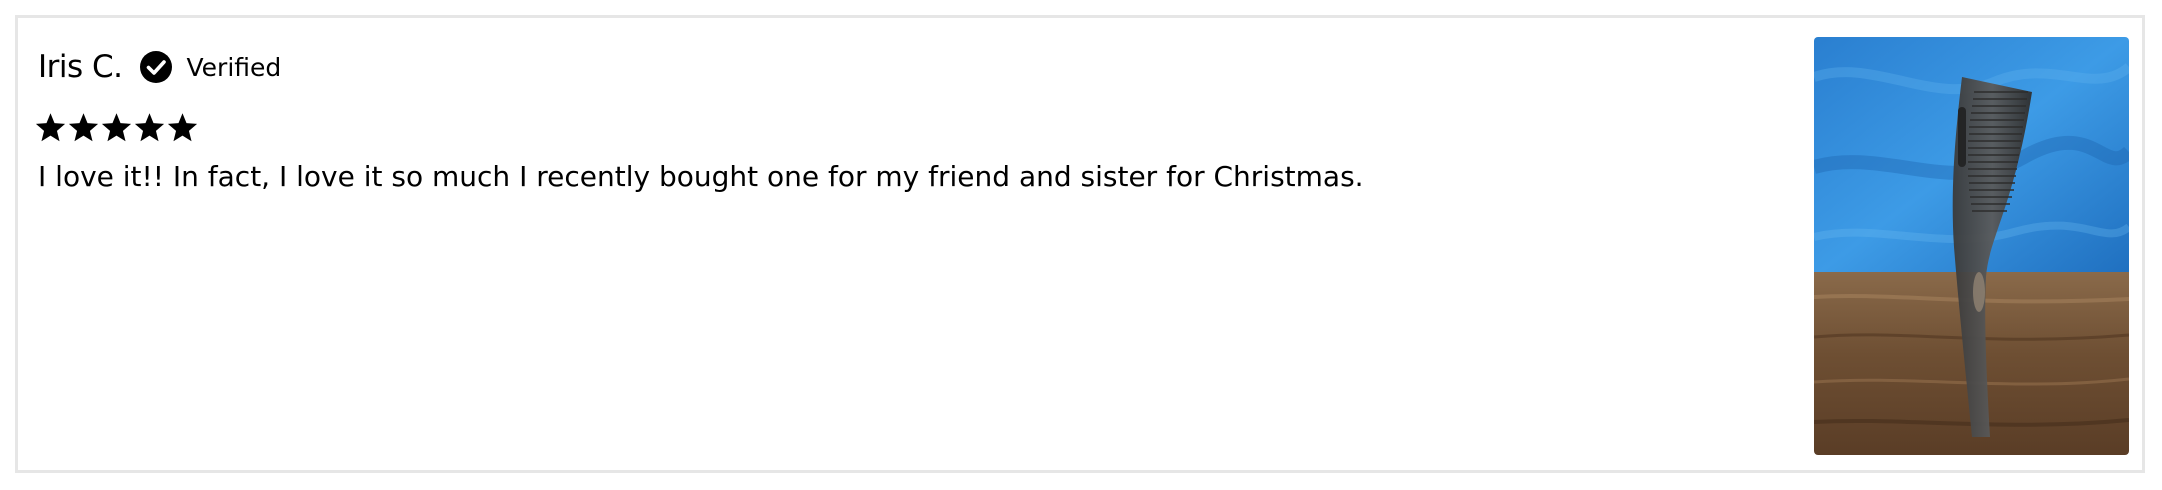 Image resolution: width=2162 pixels, height=490 pixels. What do you see at coordinates (234, 67) in the screenshot?
I see `verified-label: Verified` at bounding box center [234, 67].